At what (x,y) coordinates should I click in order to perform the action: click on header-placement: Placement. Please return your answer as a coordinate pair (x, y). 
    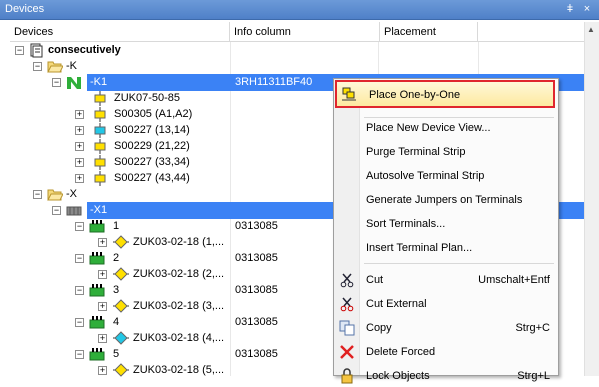
    Looking at the image, I should click on (429, 32).